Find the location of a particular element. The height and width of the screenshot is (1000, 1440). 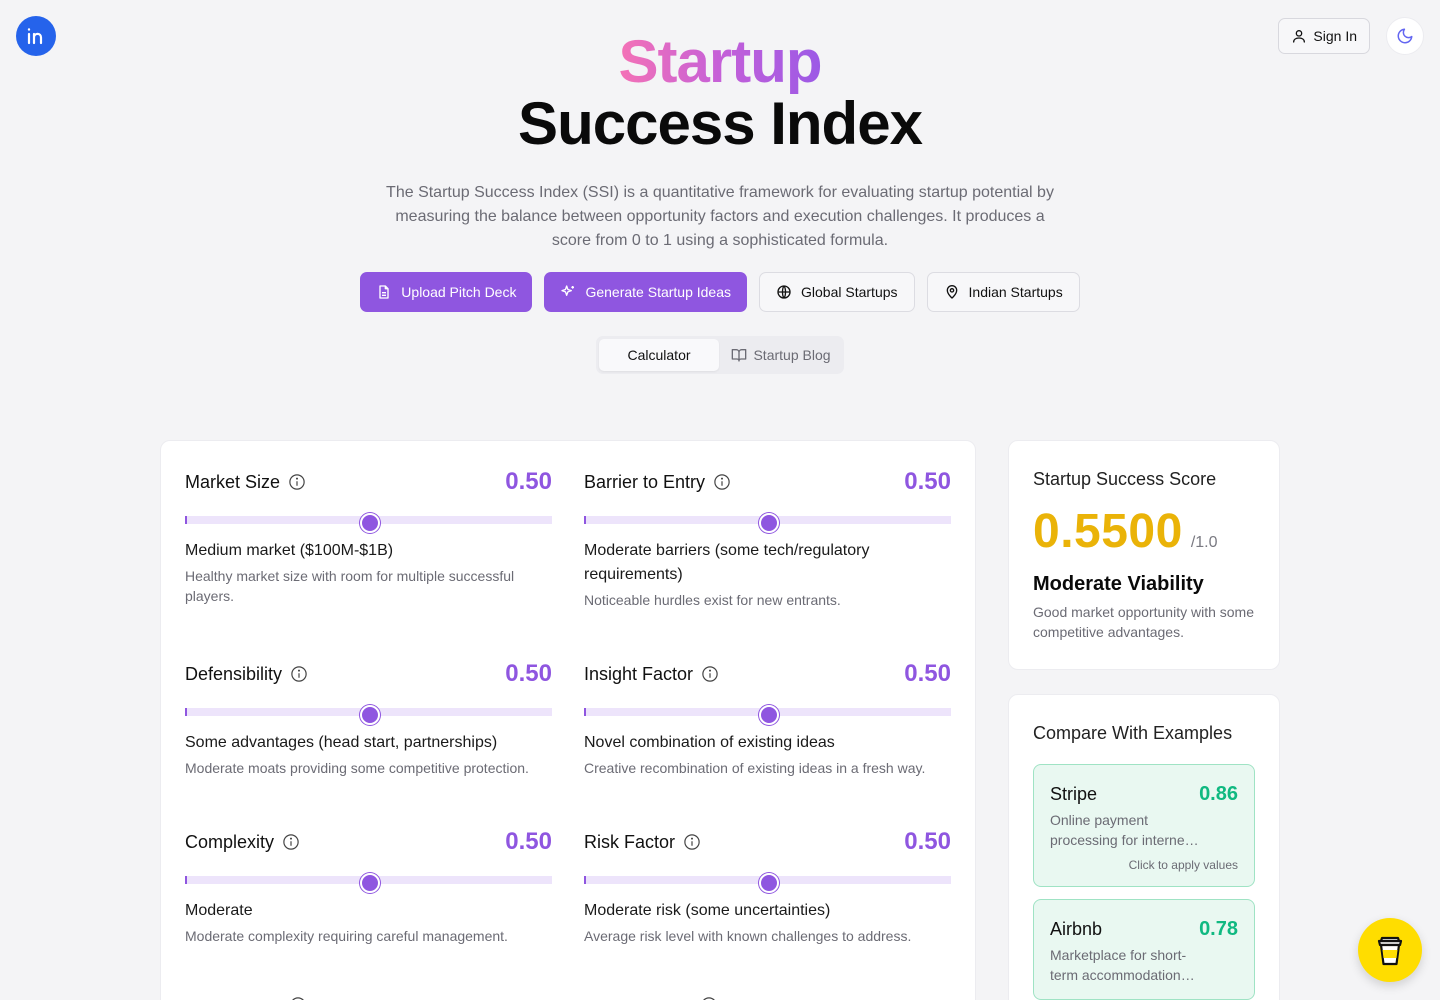

upload-label: Upload Pitch Deck is located at coordinates (459, 292).